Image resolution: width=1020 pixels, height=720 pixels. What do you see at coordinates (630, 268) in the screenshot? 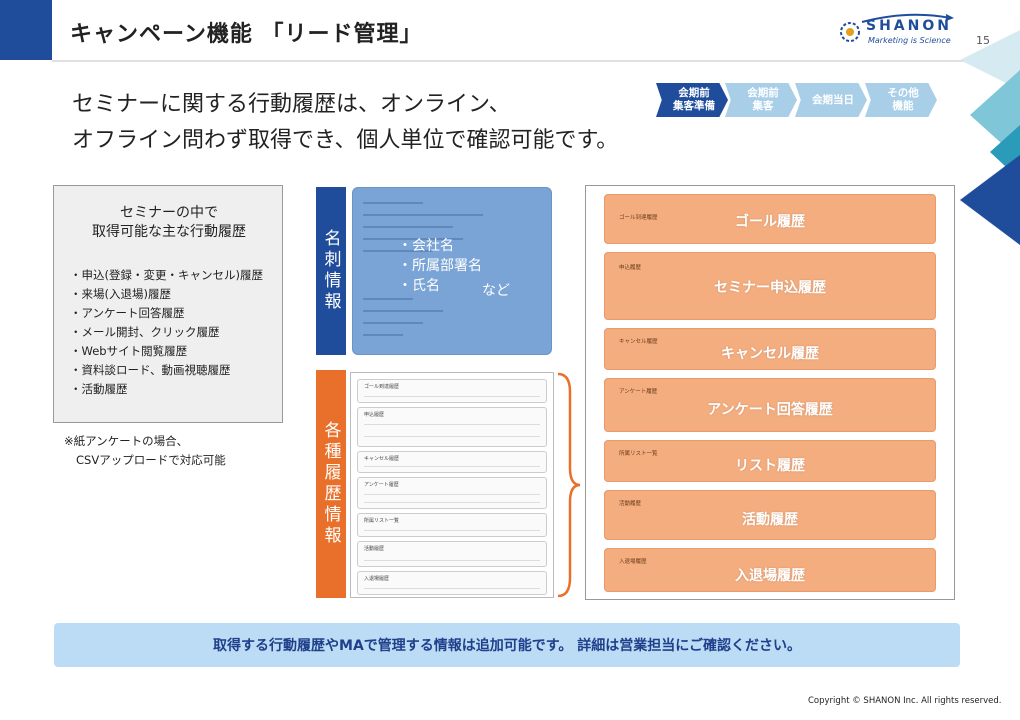
I see `history-bar-sub: 申込履歴` at bounding box center [630, 268].